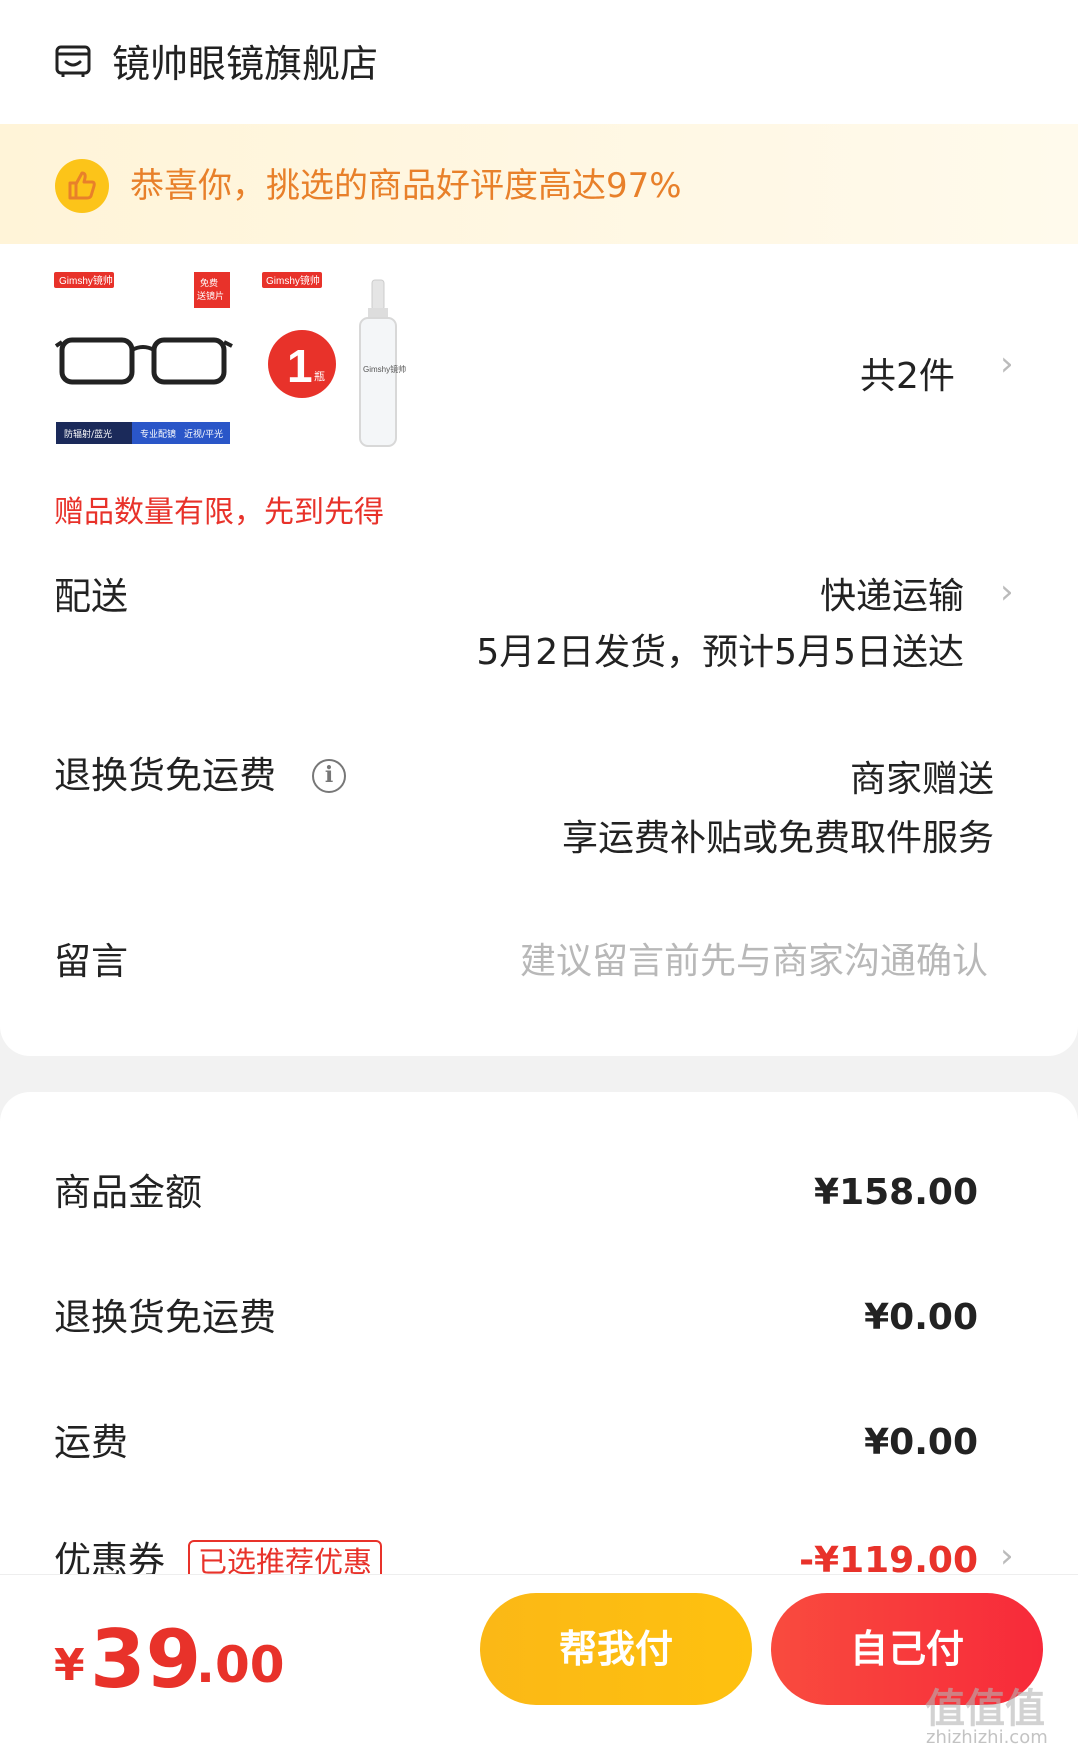 Image resolution: width=1078 pixels, height=1758 pixels. I want to click on shop-icon, so click(73, 61).